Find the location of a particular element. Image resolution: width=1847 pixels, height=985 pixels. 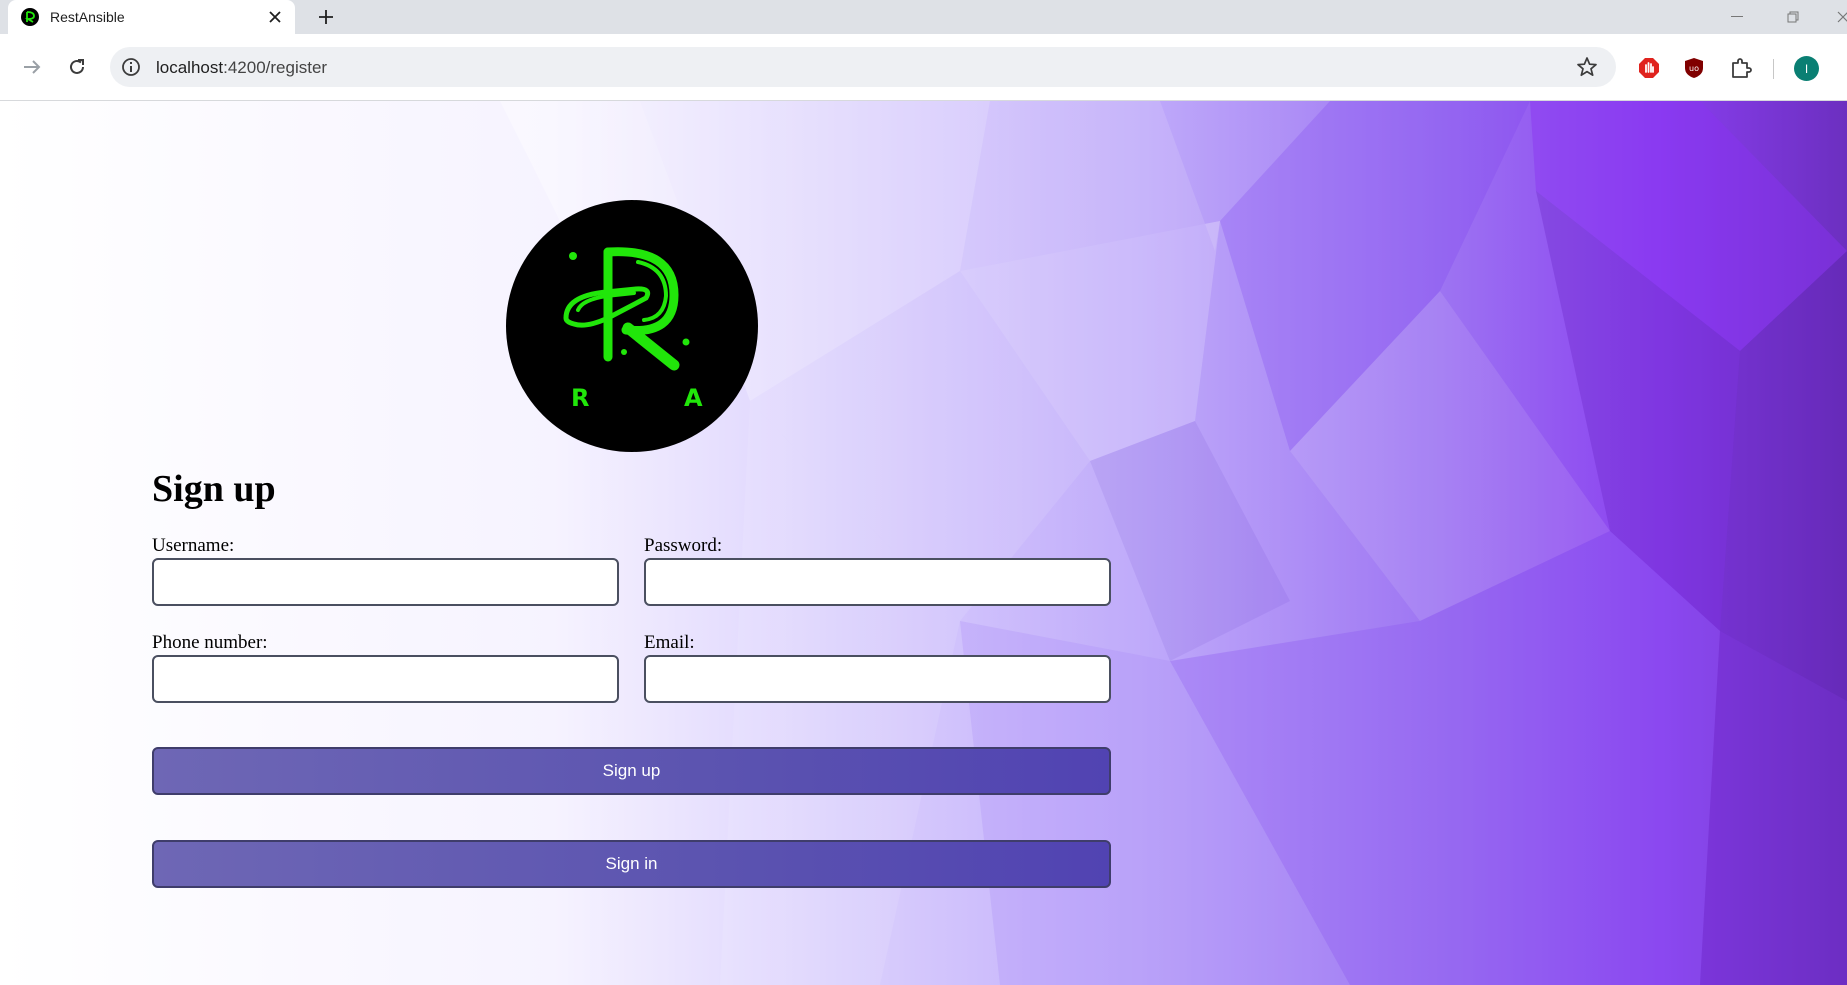

toolbar-divider is located at coordinates (1773, 69).